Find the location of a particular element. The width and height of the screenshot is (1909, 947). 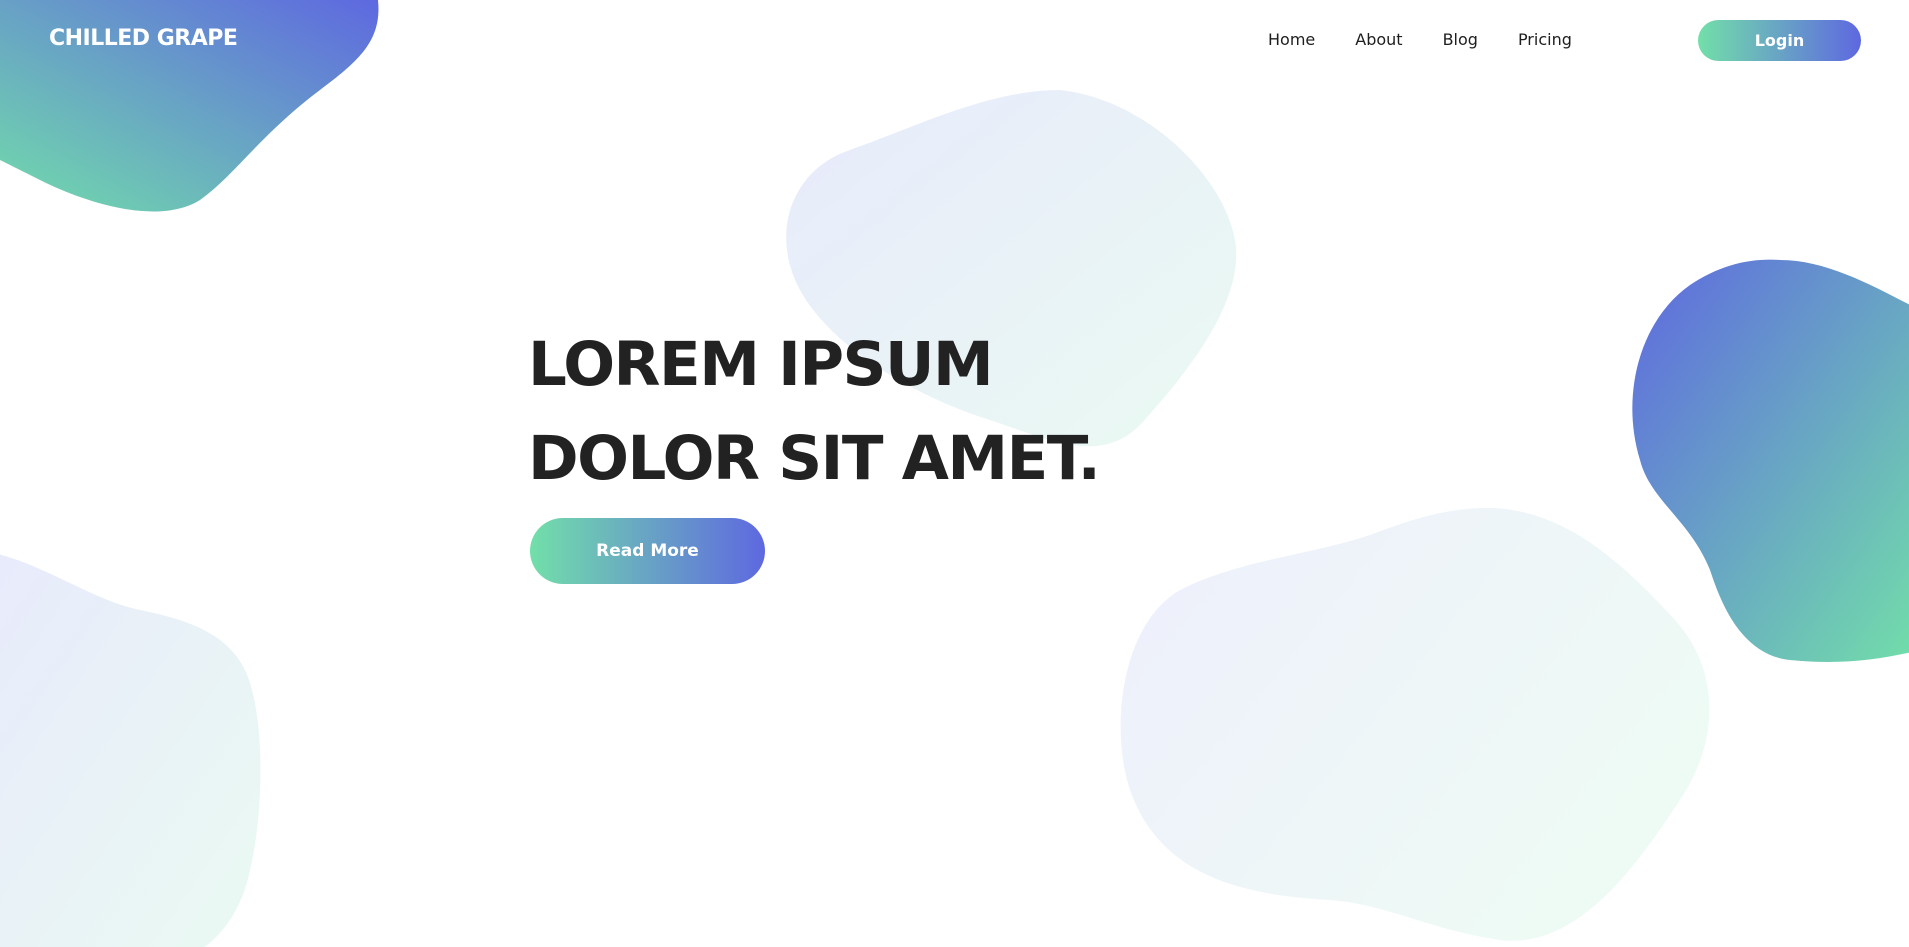

right-blob is located at coordinates (1770, 460).